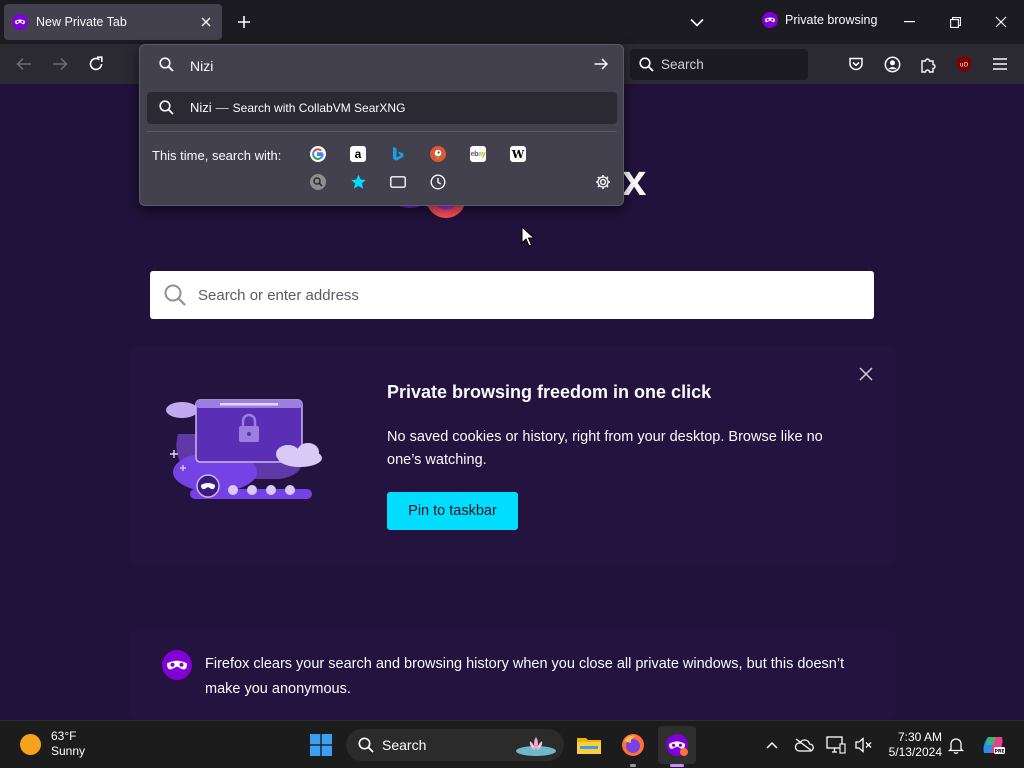 Image resolution: width=1024 pixels, height=768 pixels. I want to click on restore-button, so click(955, 22).